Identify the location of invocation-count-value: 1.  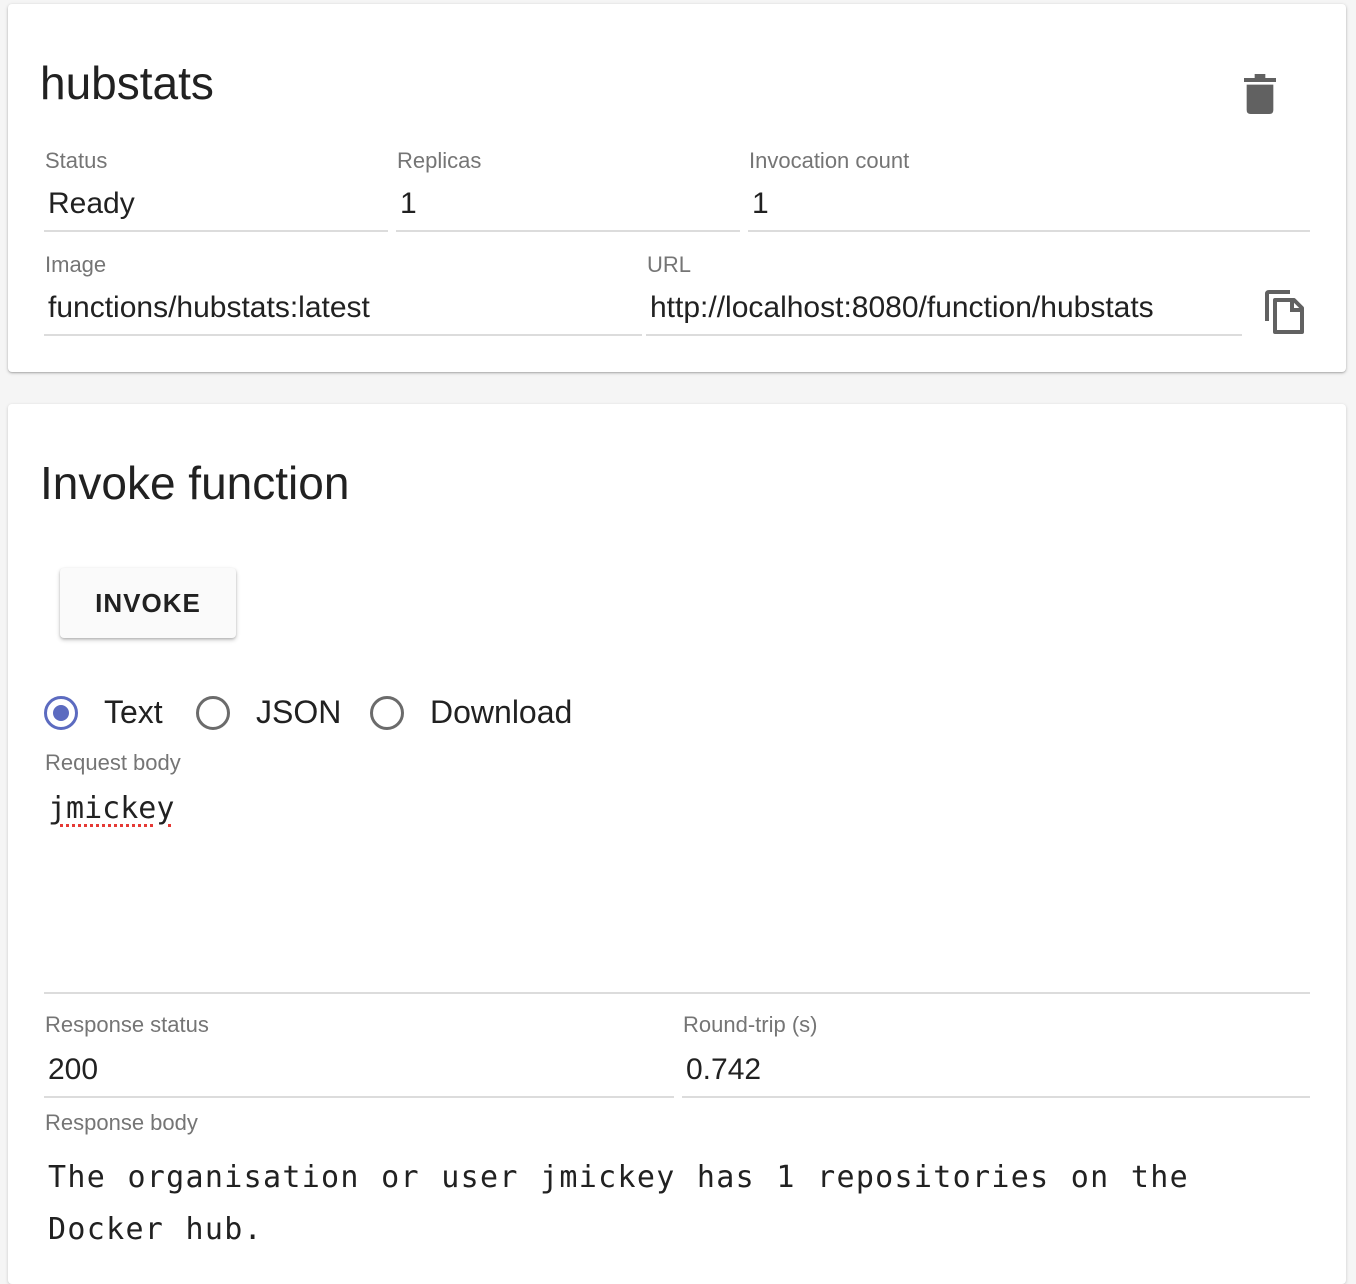
(760, 203).